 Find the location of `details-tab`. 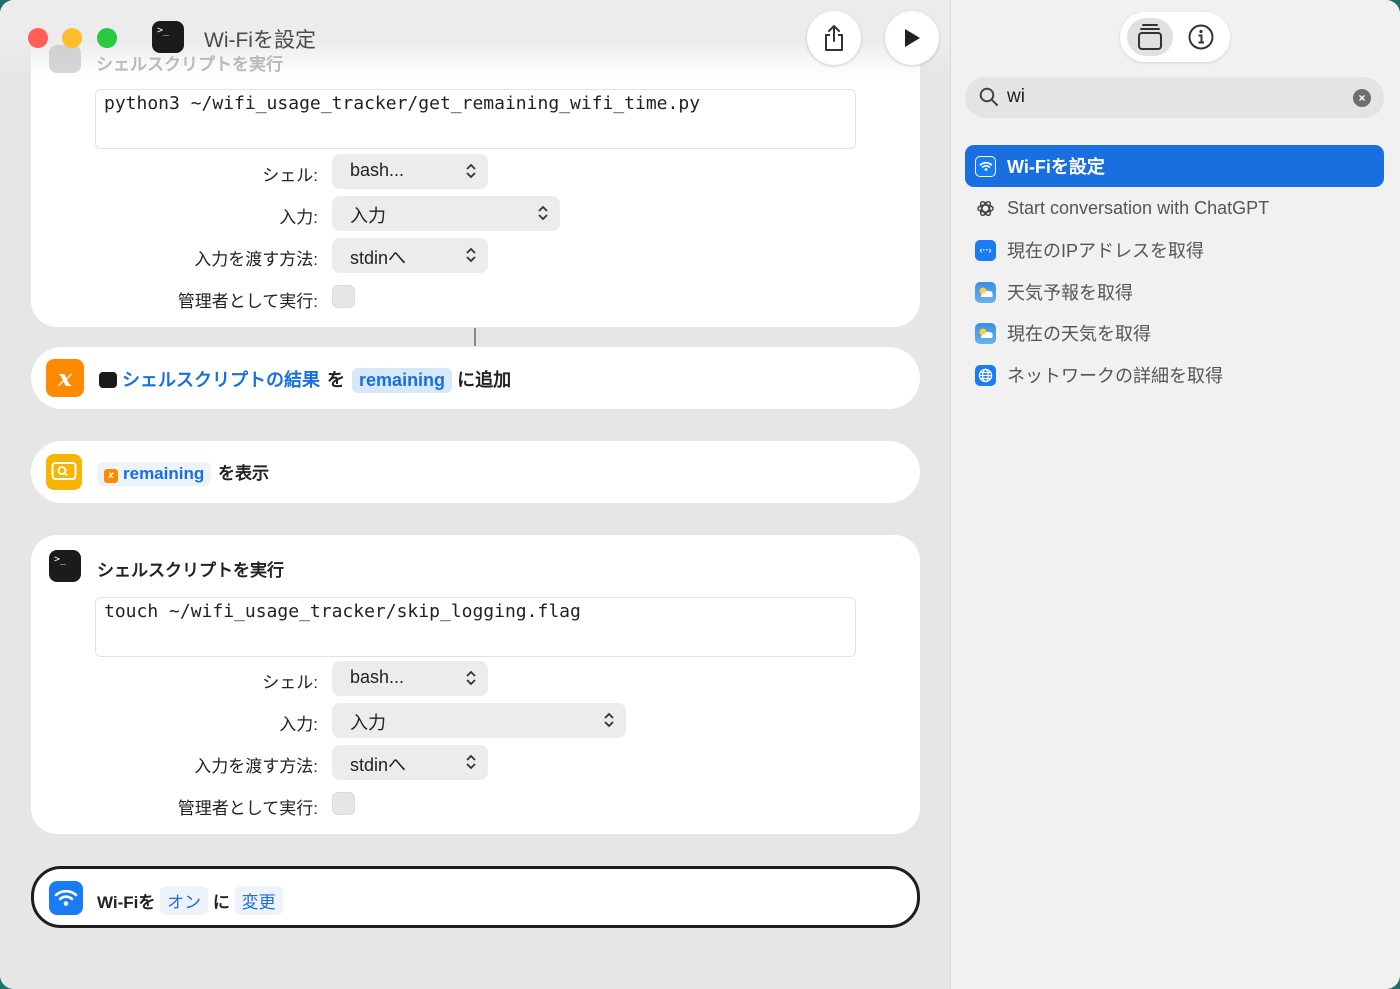

details-tab is located at coordinates (1201, 37).